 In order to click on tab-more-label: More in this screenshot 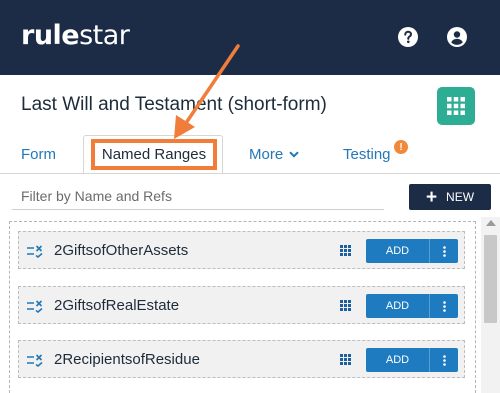, I will do `click(266, 154)`.